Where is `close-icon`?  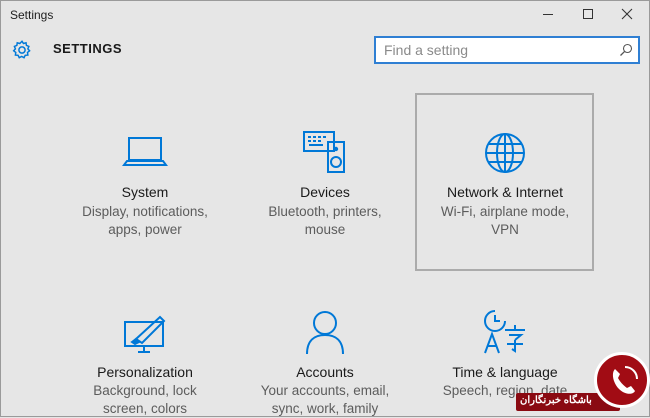
close-icon is located at coordinates (627, 14).